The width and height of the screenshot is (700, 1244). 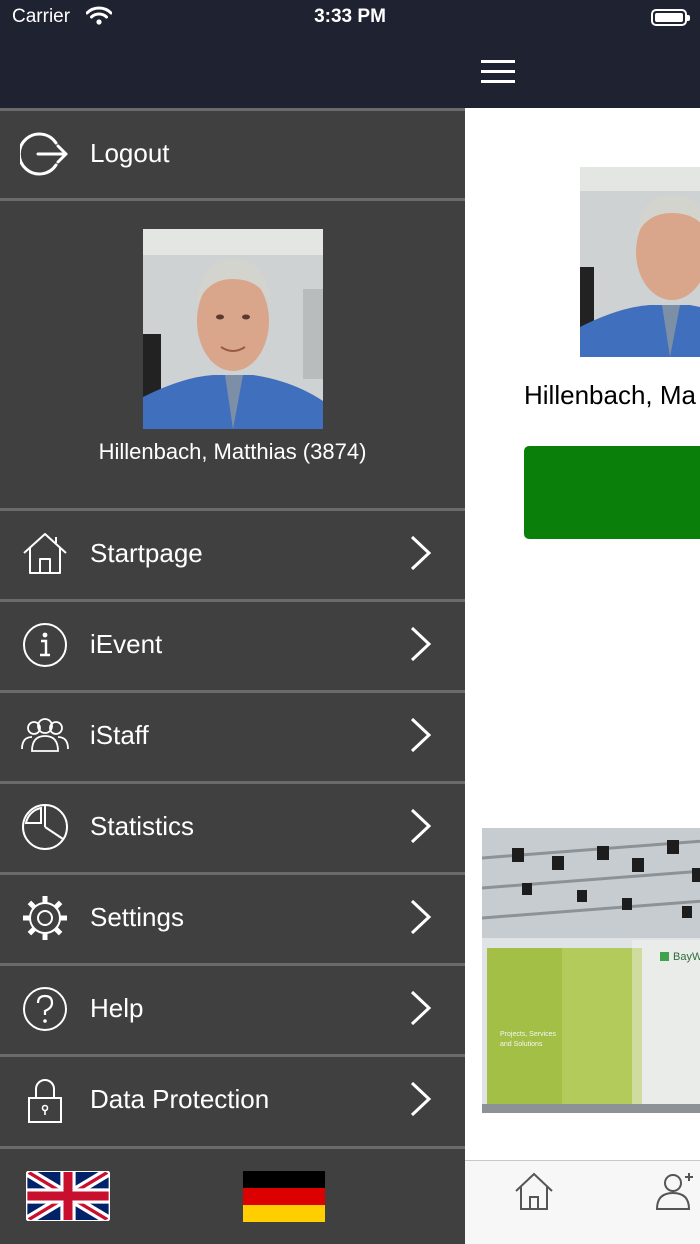 I want to click on language-bar, so click(x=232, y=1195).